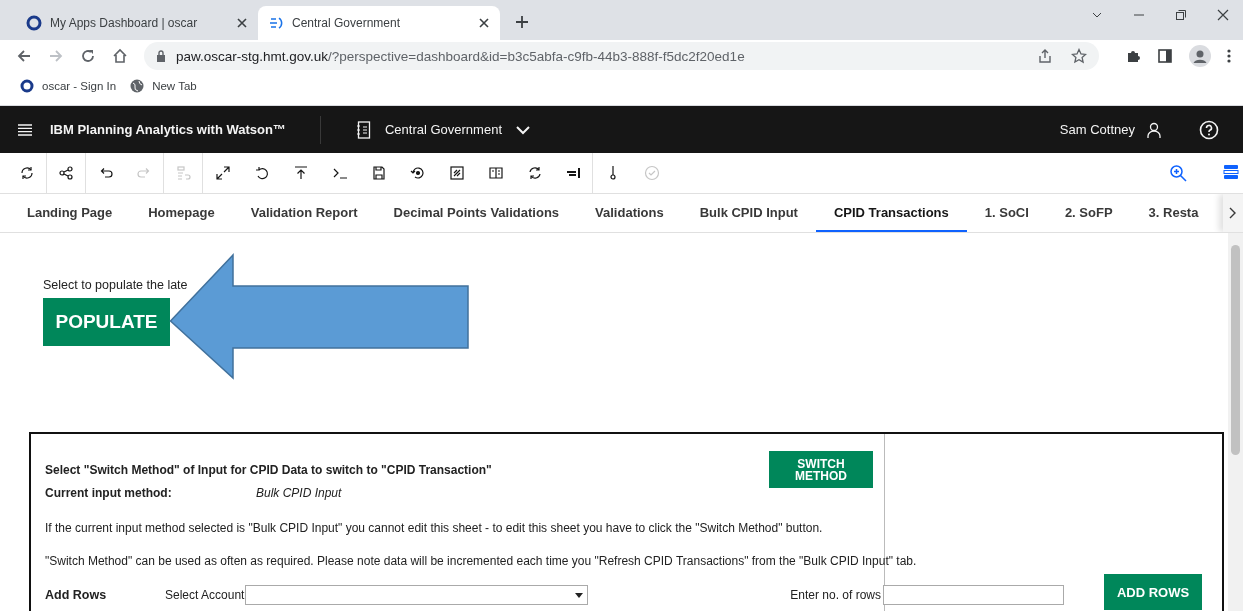  What do you see at coordinates (1231, 172) in the screenshot?
I see `panels-icon` at bounding box center [1231, 172].